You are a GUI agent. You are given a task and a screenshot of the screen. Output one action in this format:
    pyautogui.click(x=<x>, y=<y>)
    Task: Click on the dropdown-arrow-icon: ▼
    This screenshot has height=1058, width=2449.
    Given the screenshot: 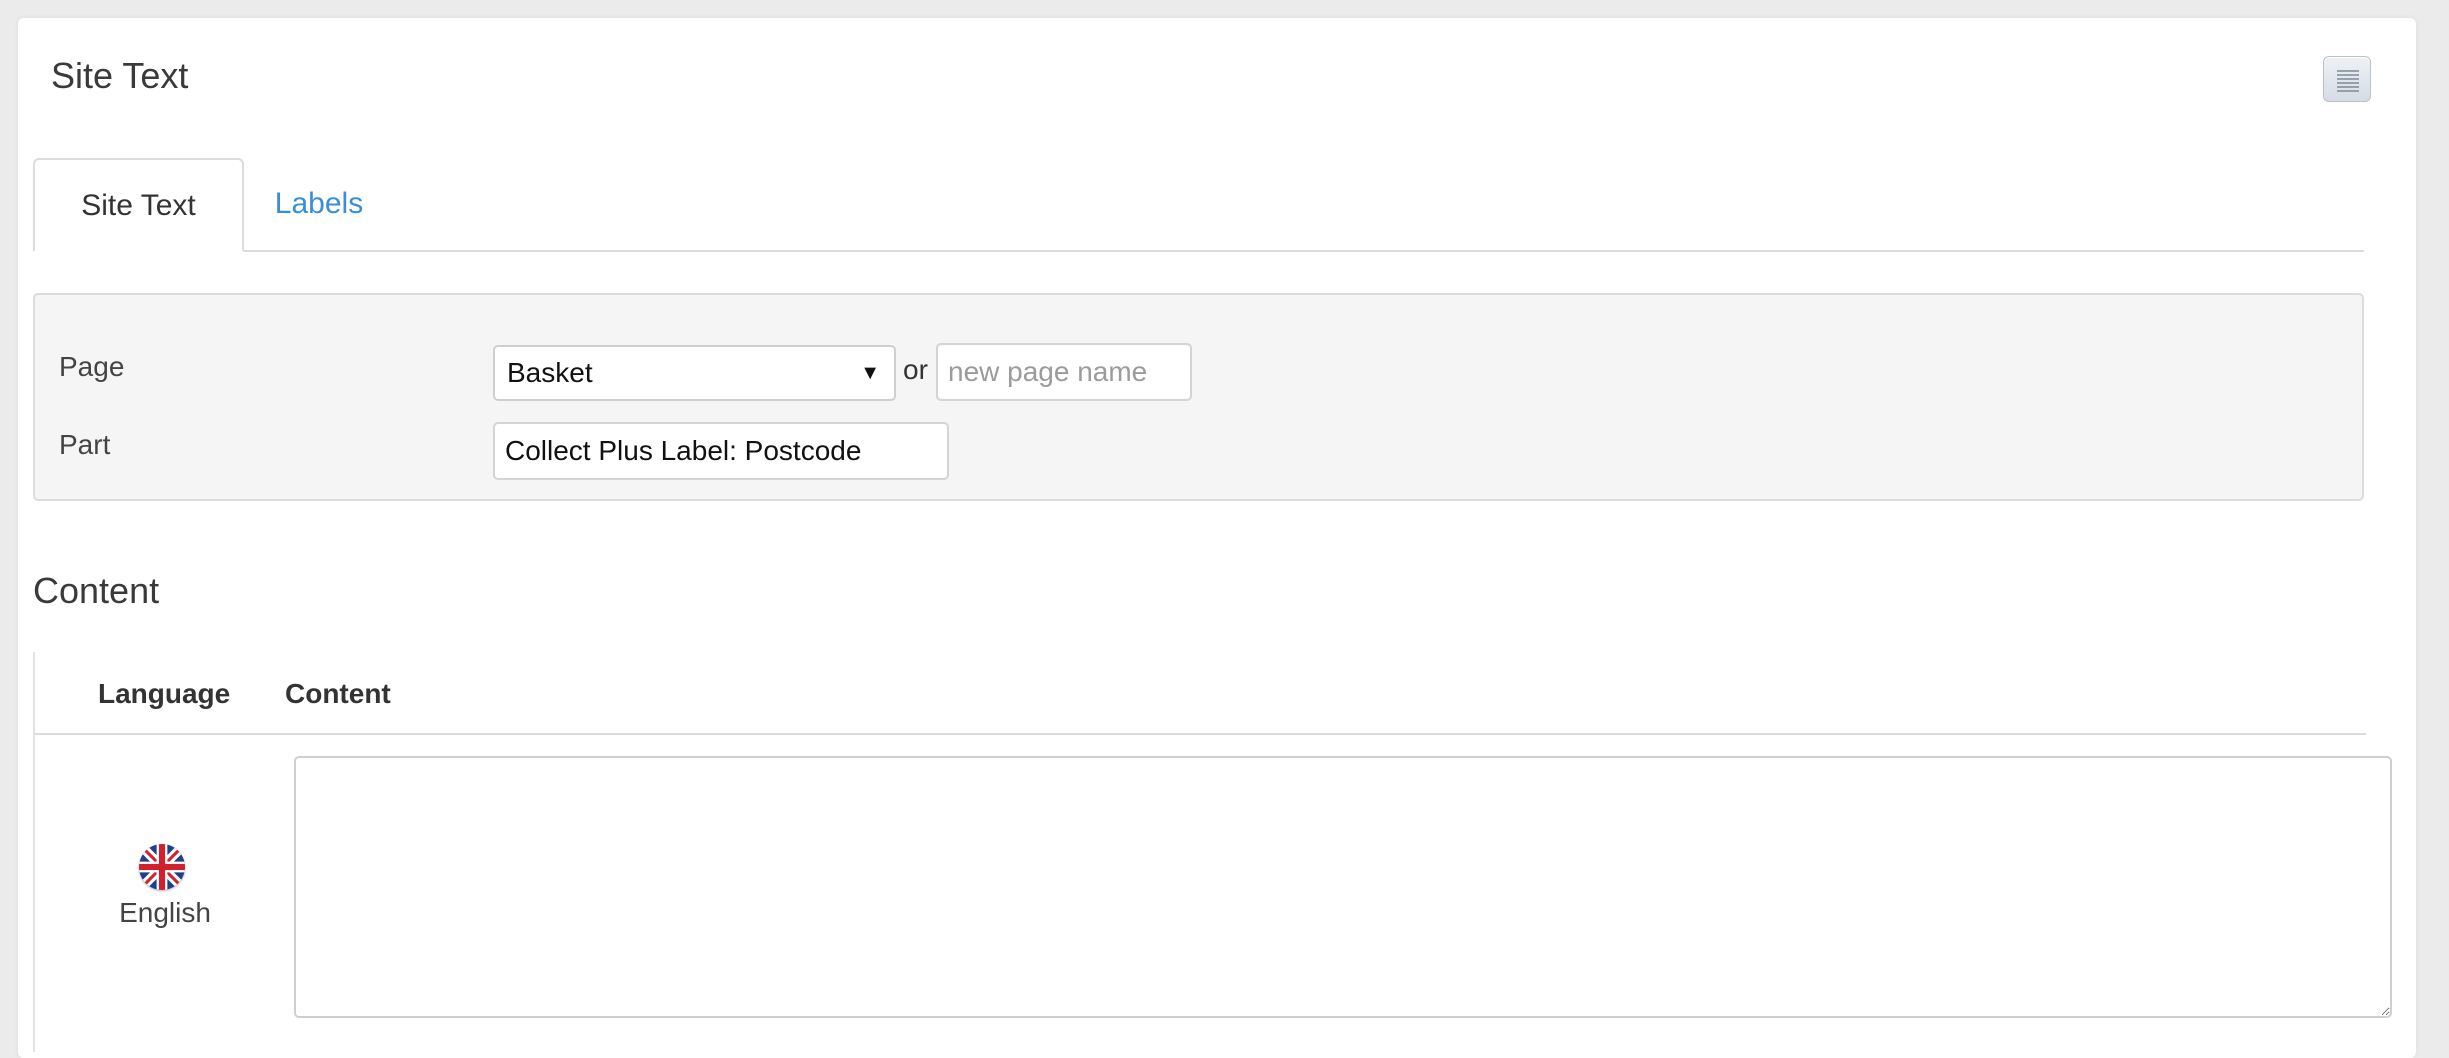 What is the action you would take?
    pyautogui.click(x=870, y=373)
    